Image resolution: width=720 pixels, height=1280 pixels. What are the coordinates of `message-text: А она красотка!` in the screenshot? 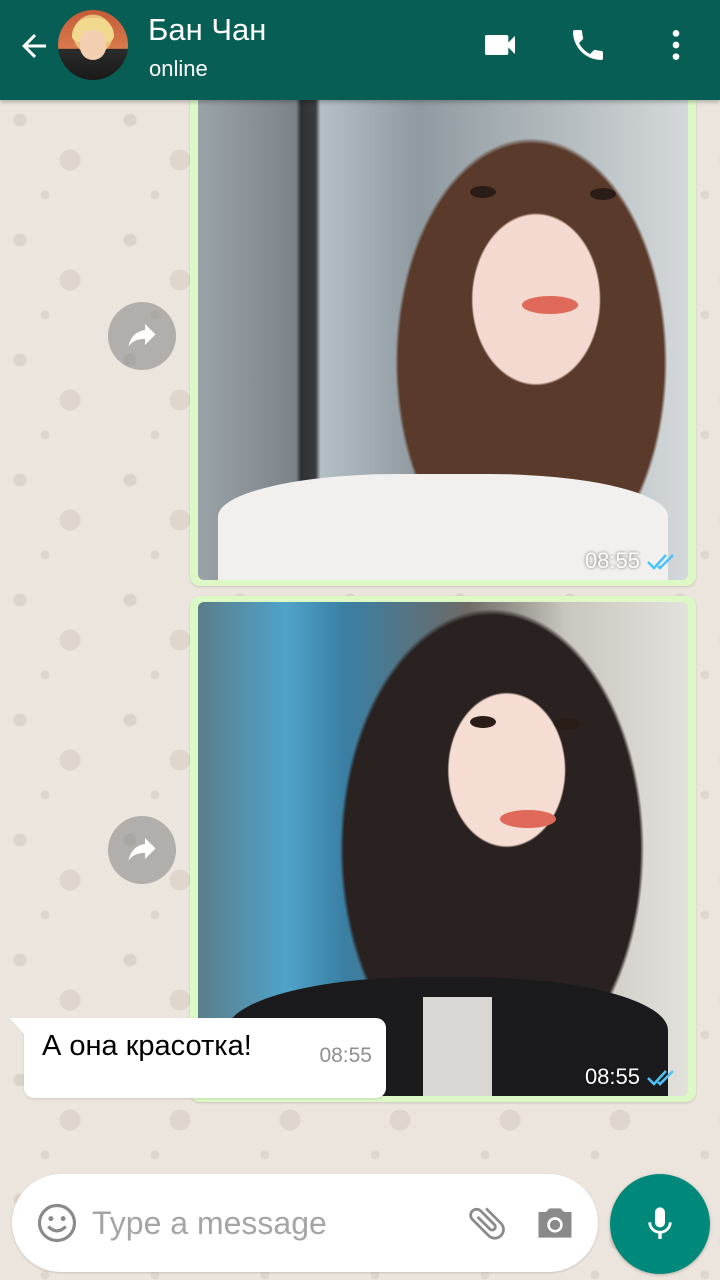 It's located at (147, 1046).